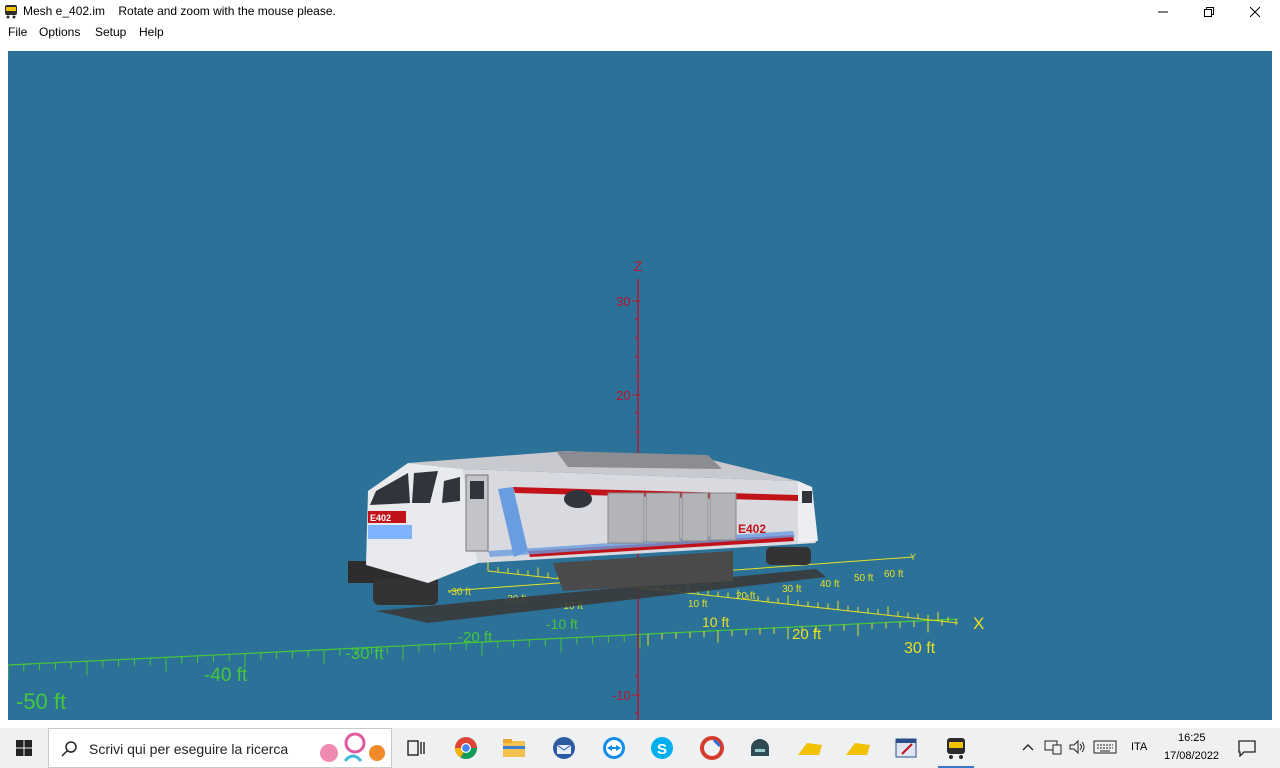  I want to click on z-tick-label: 20, so click(623, 395).